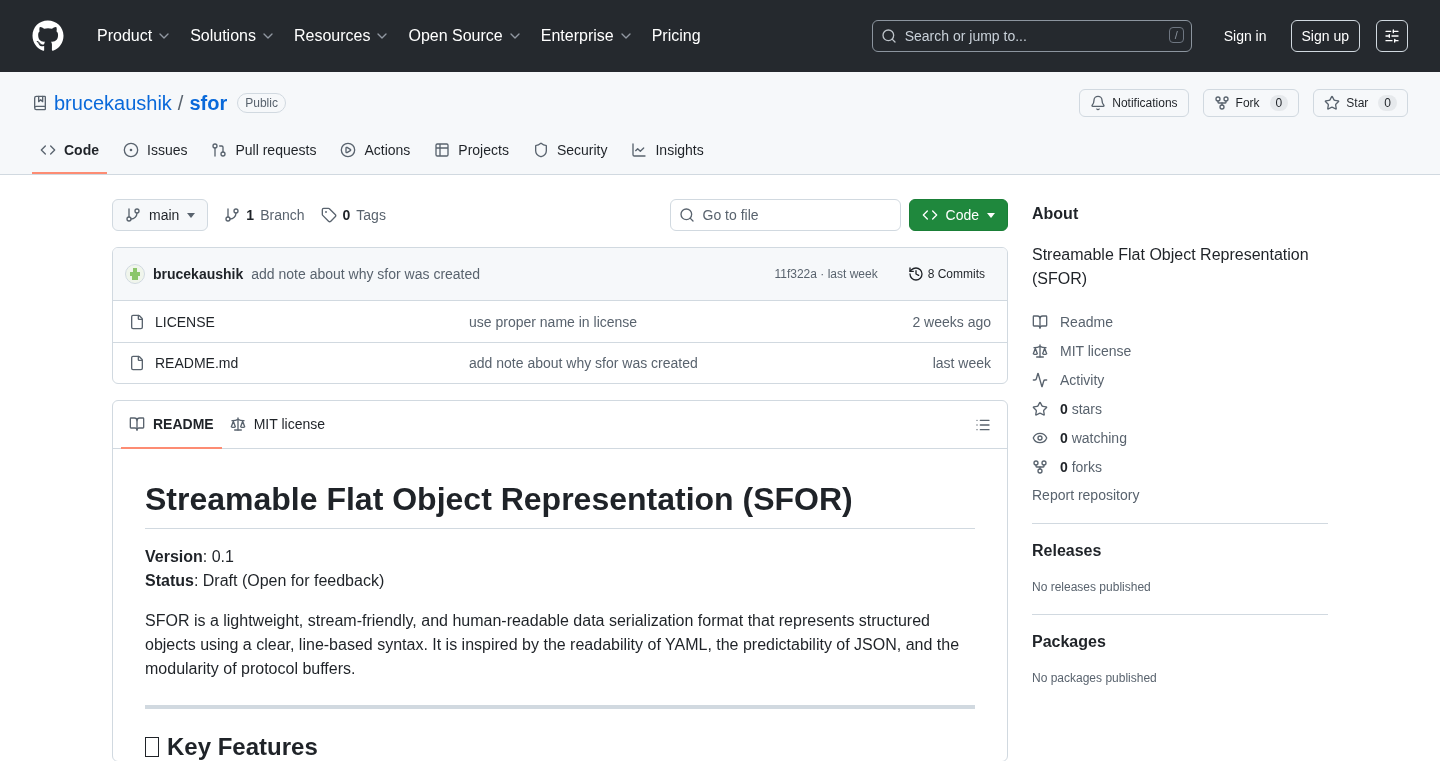 The image size is (1440, 761). Describe the element at coordinates (471, 158) in the screenshot. I see `repo-tab: Projects` at that location.